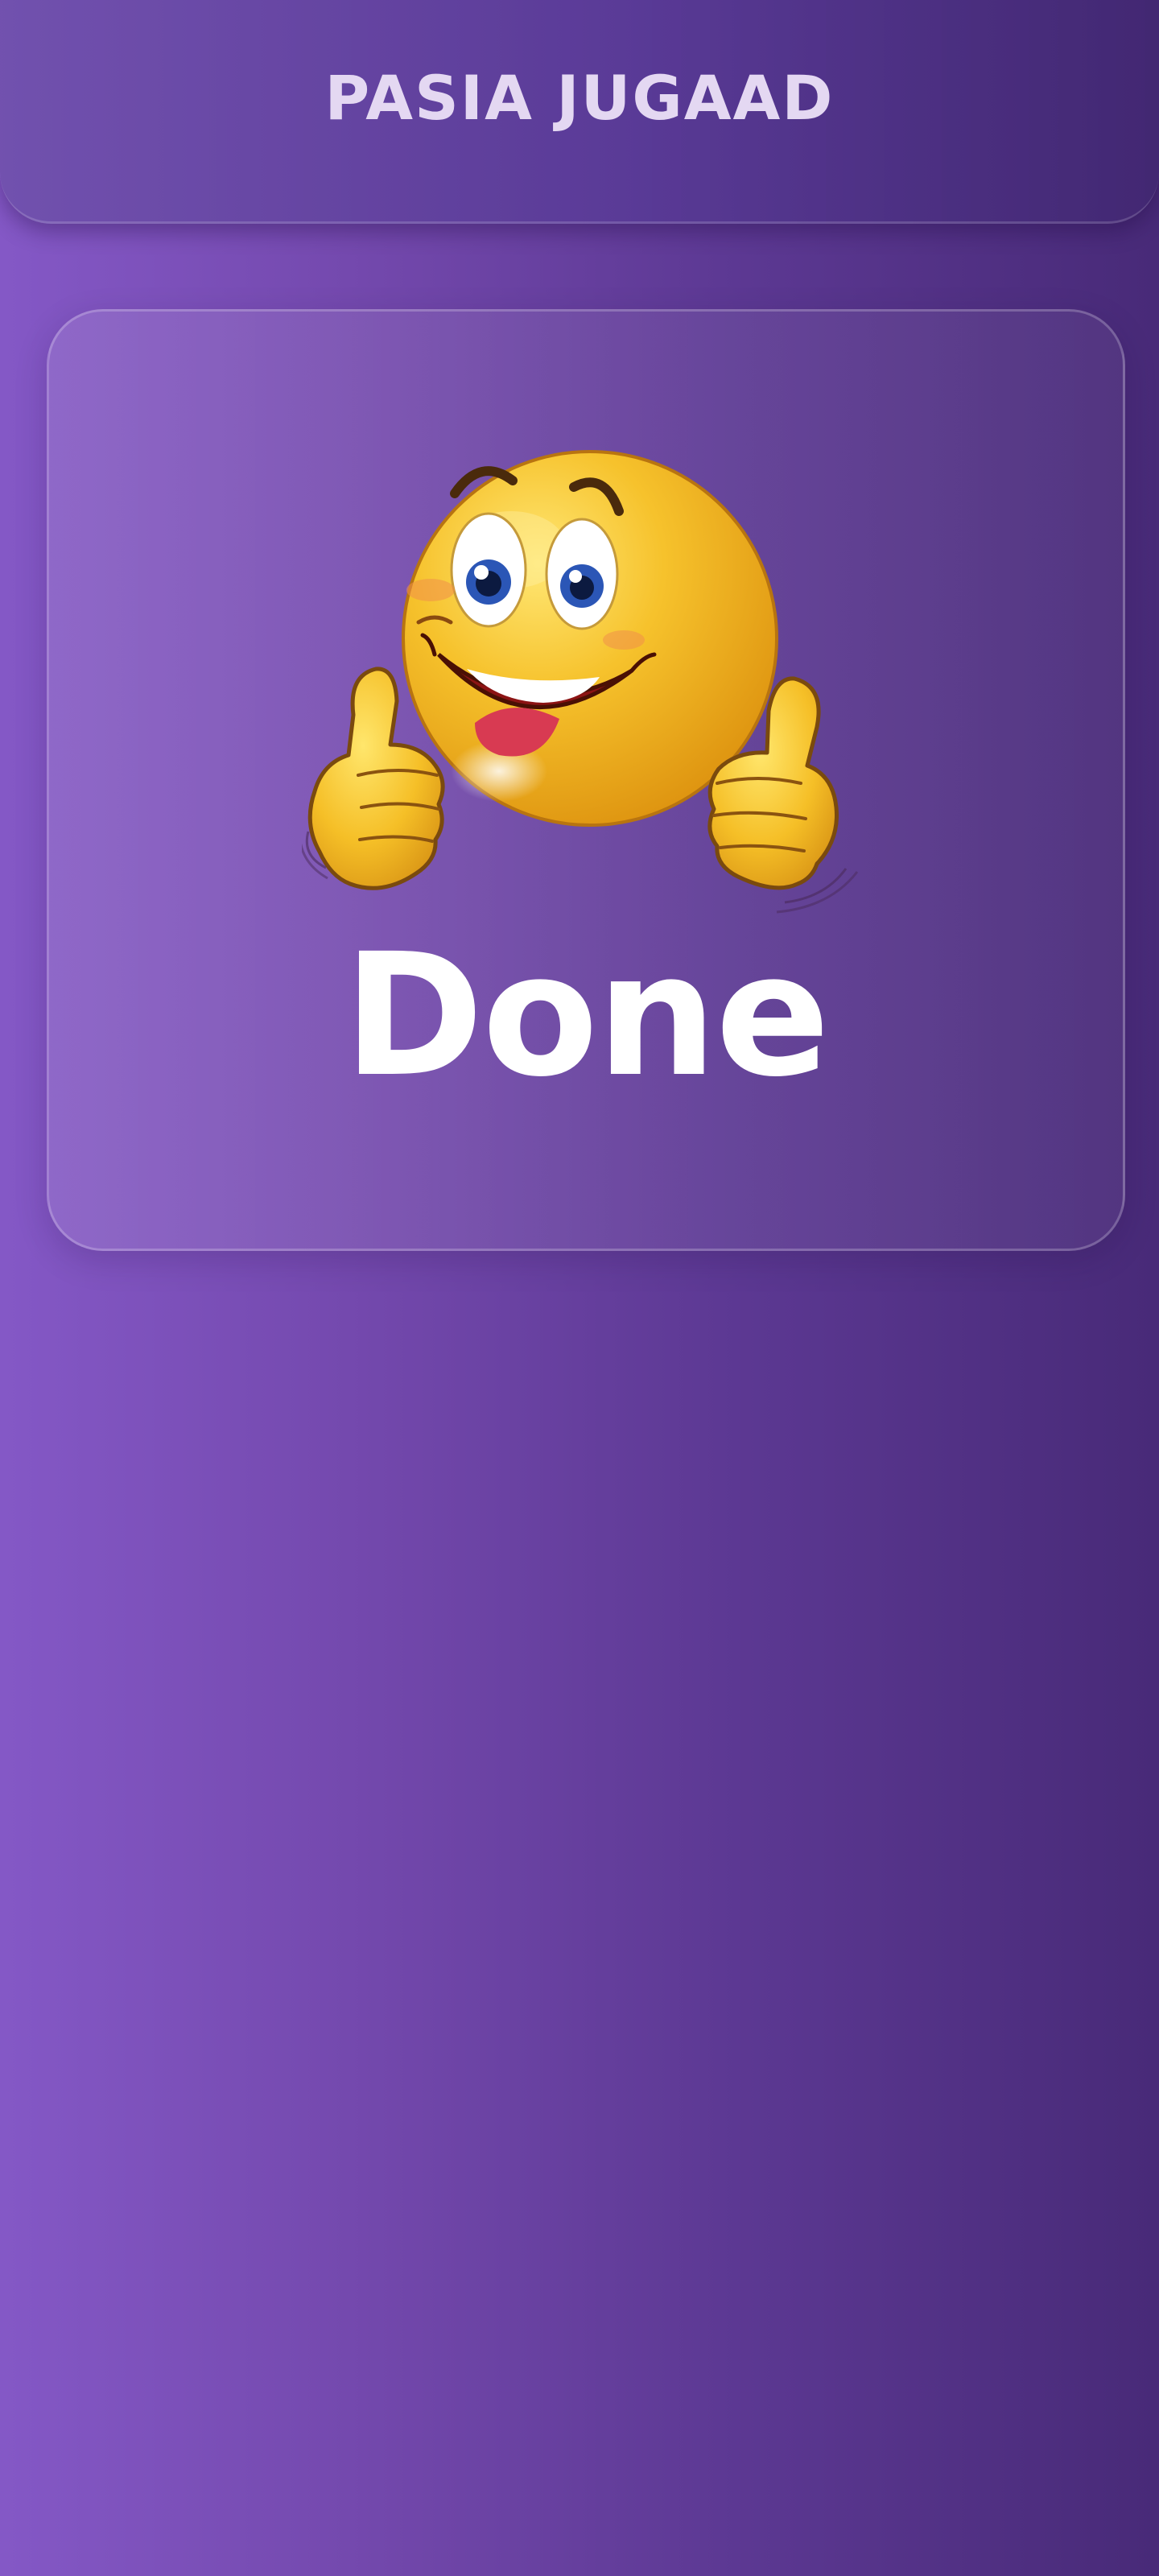  I want to click on app-header: PASIA JUGAAD, so click(579, 112).